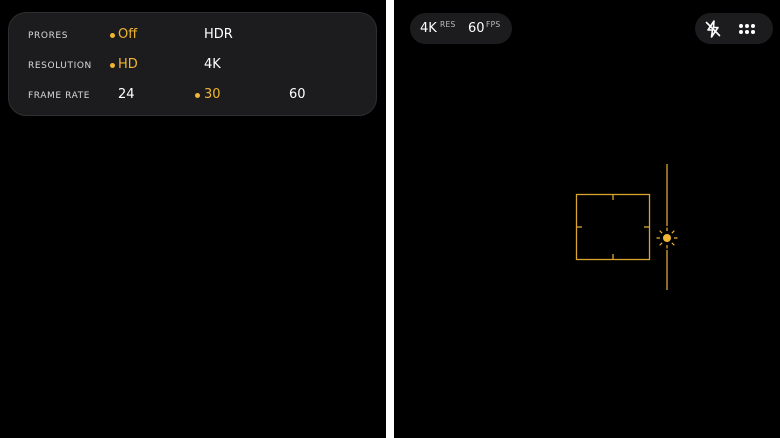 Image resolution: width=780 pixels, height=438 pixels. I want to click on frame-rate-option-60: 60, so click(297, 94).